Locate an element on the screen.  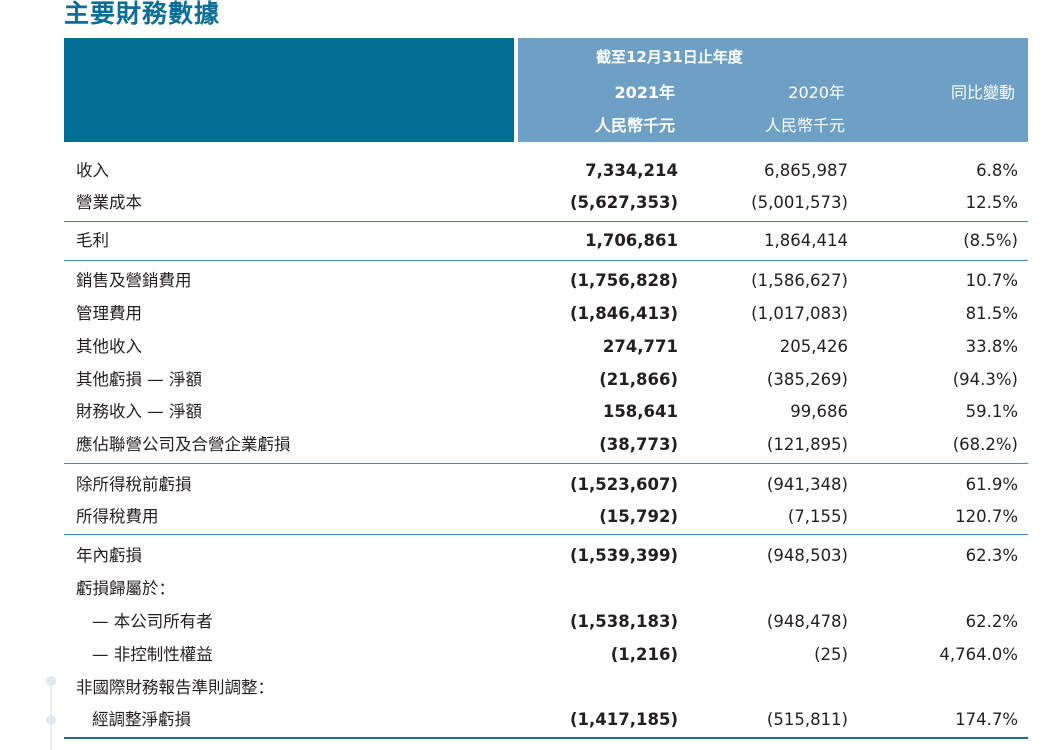
value-change: 61.9% is located at coordinates (991, 484).